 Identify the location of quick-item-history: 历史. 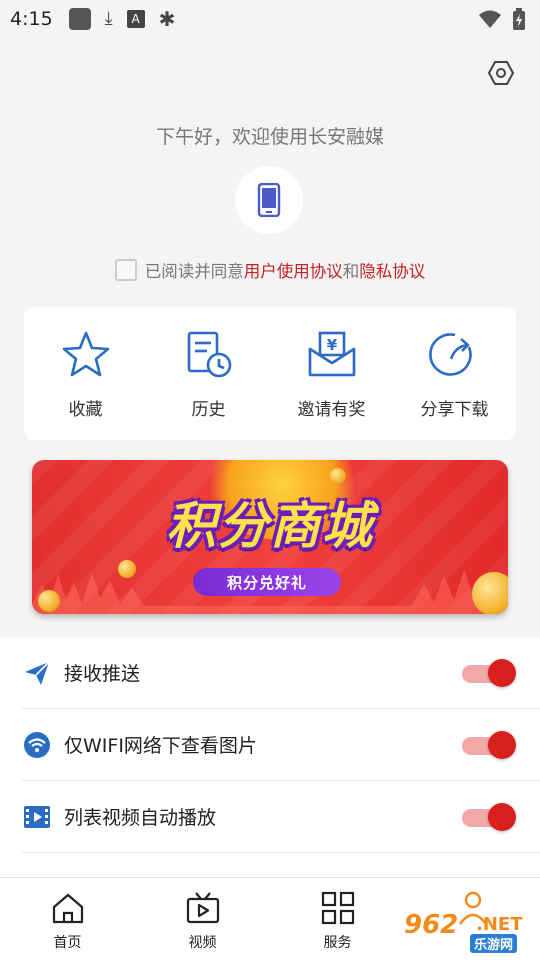
(208, 373).